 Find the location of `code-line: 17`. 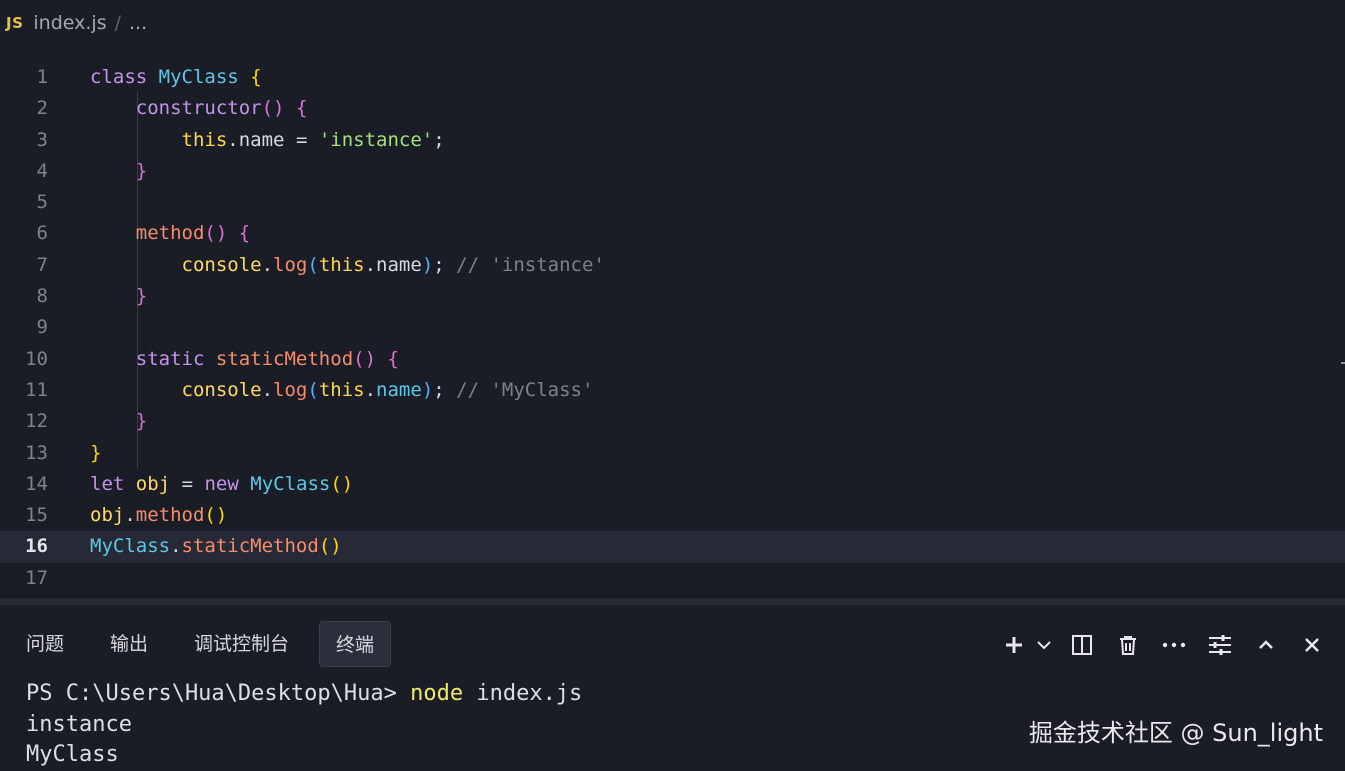

code-line: 17 is located at coordinates (672, 578).